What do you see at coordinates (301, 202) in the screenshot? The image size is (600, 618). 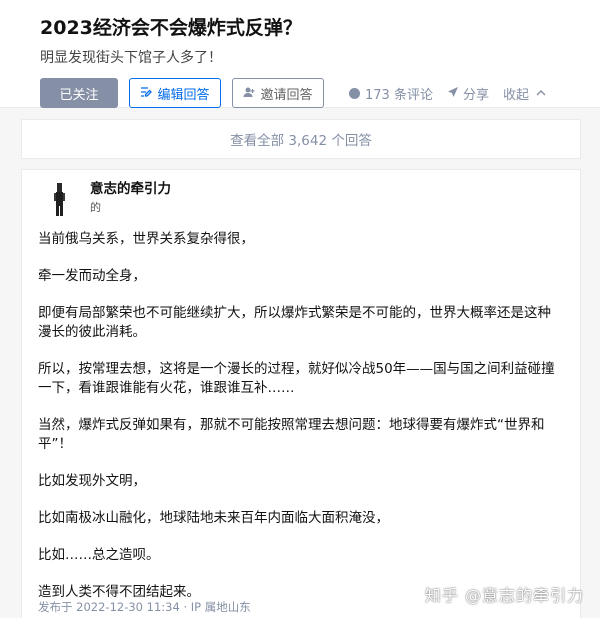 I see `author-block: 意志的牵引力 的` at bounding box center [301, 202].